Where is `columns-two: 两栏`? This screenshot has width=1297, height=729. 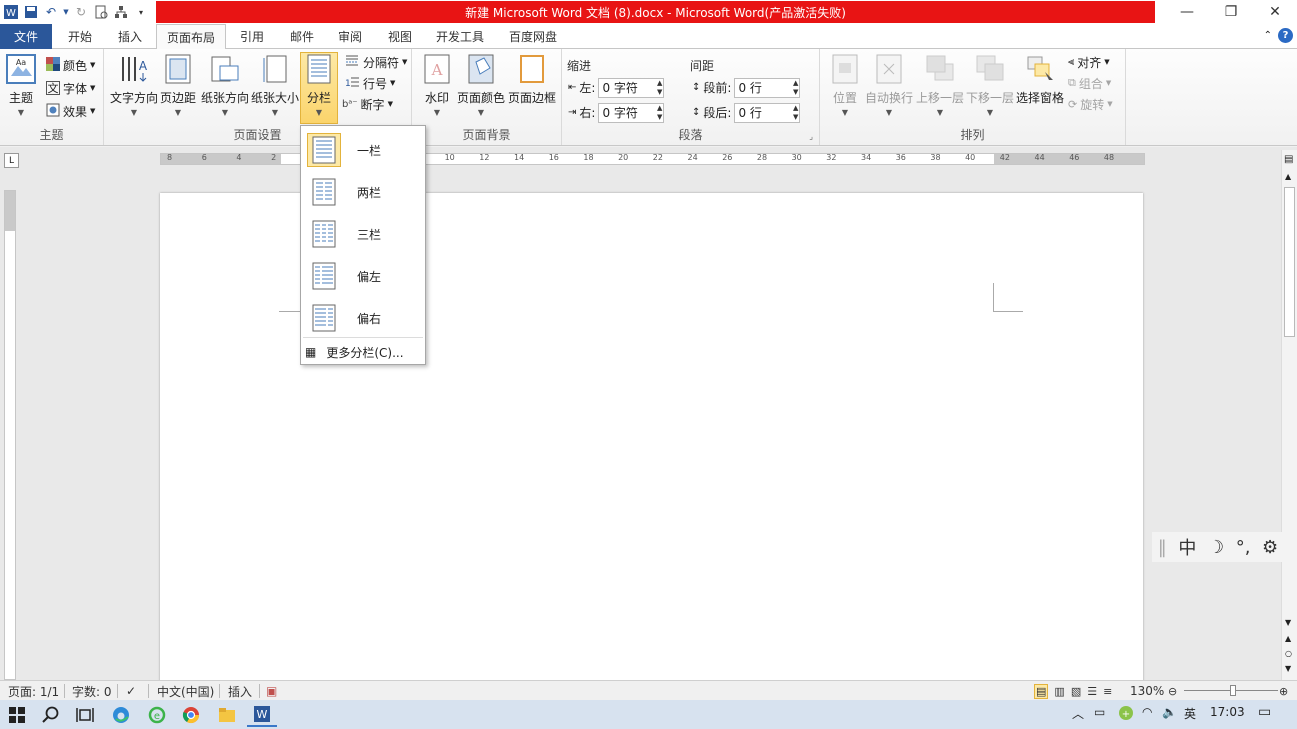 columns-two: 两栏 is located at coordinates (363, 192).